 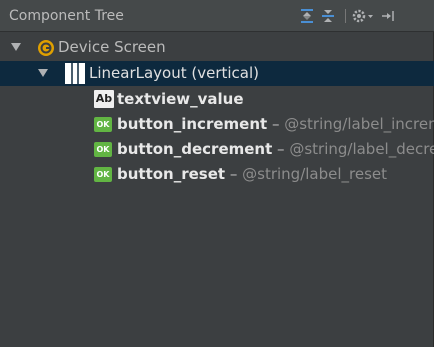 I want to click on device-screen-icon, so click(x=46, y=48).